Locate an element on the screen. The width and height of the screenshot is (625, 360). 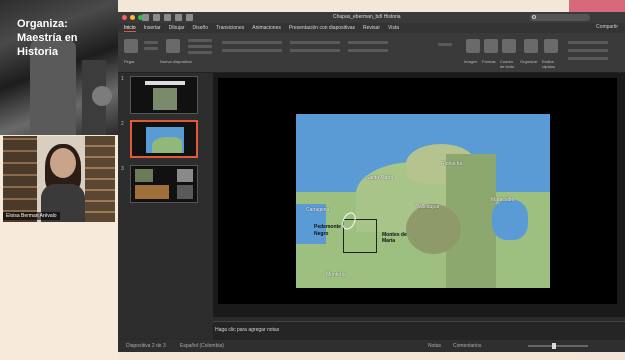
paste-icon is located at coordinates (131, 46).